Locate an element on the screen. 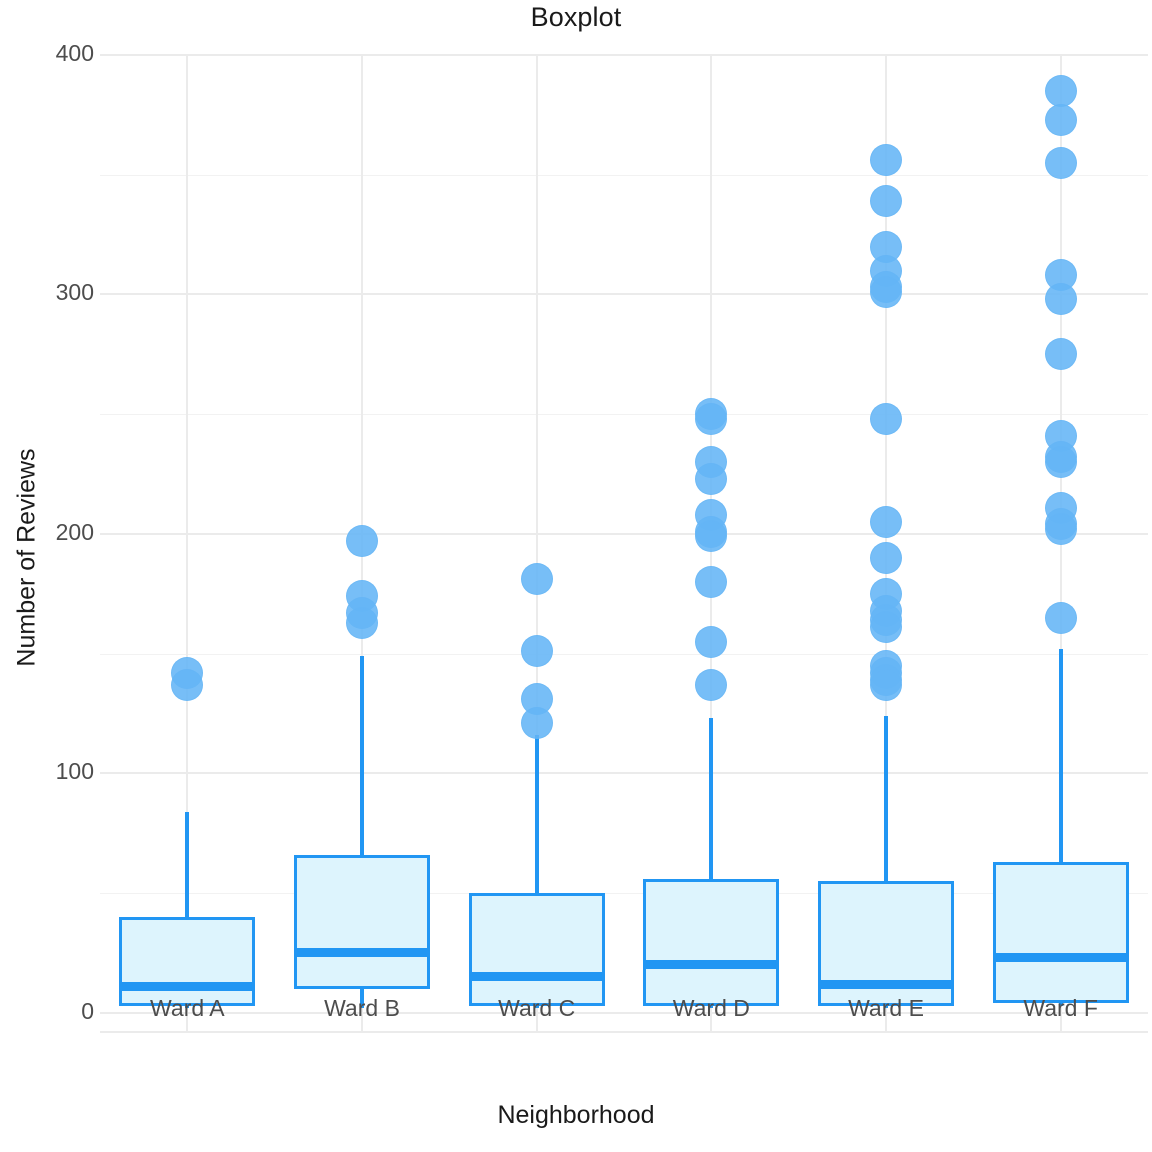 The height and width of the screenshot is (1152, 1152). x-tick-label: Ward F is located at coordinates (1060, 1008).